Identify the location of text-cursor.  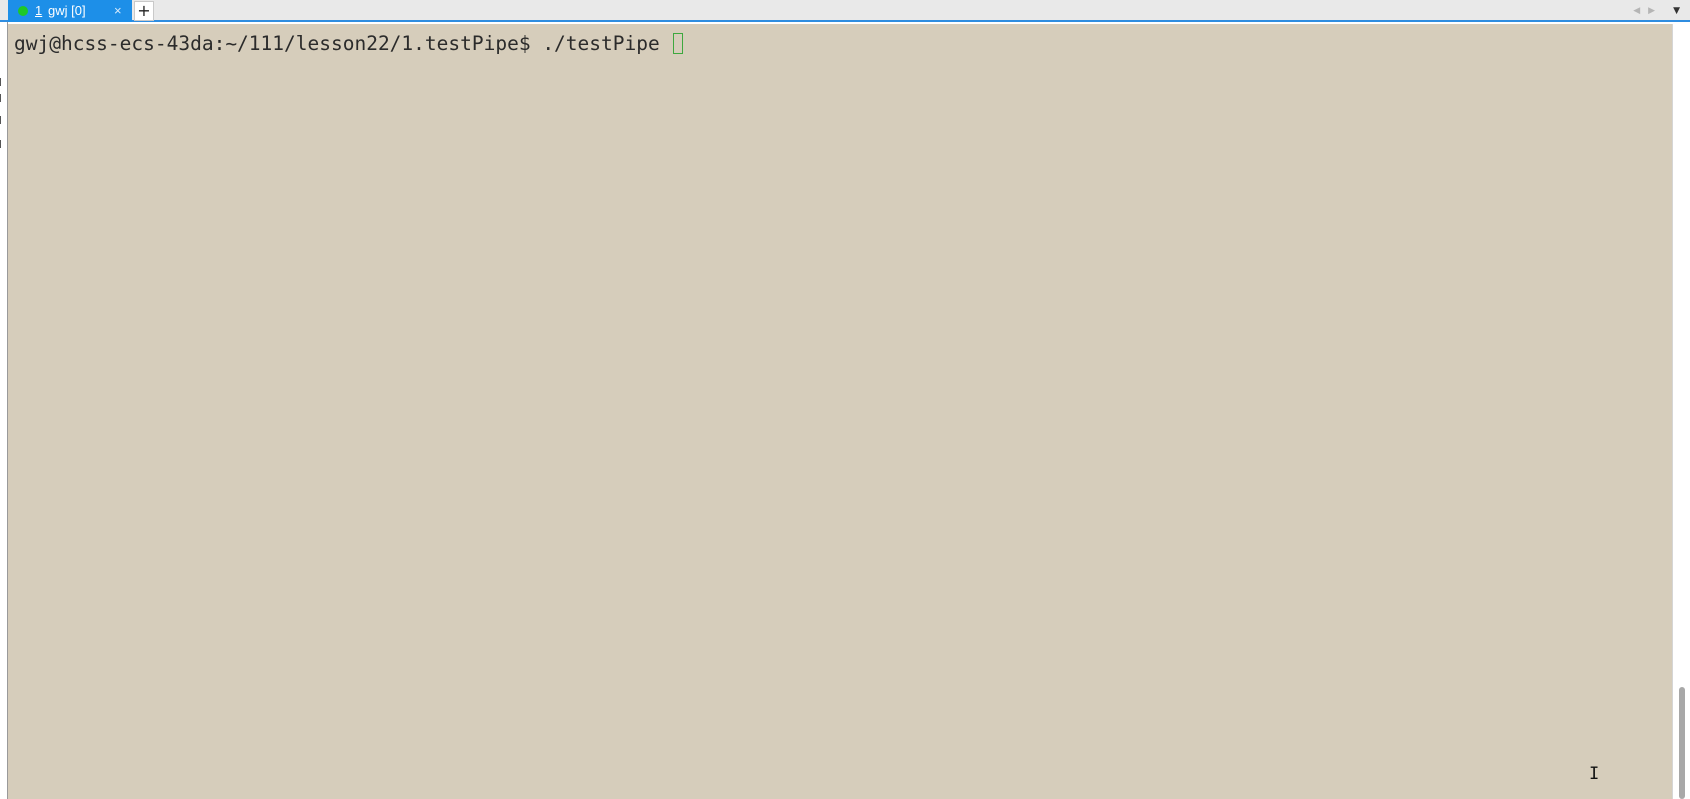
(678, 43).